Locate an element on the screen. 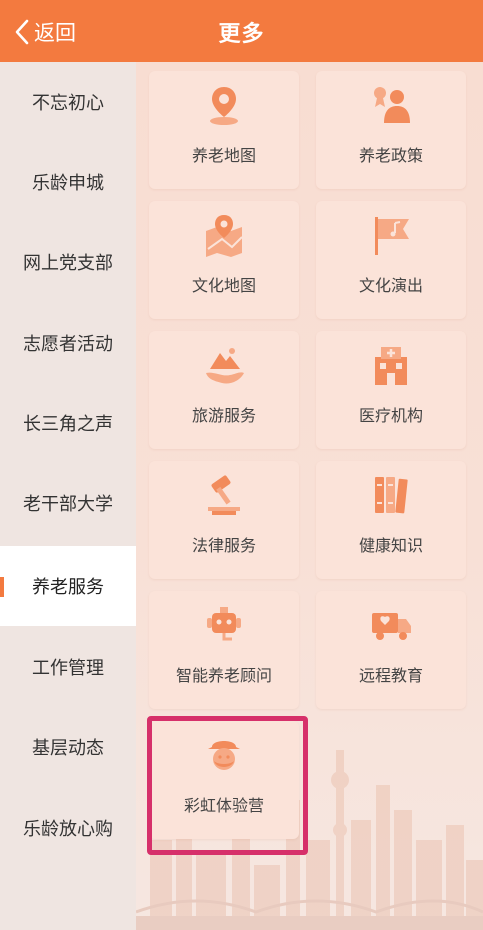 The height and width of the screenshot is (930, 483). sidebar-item-志愿者活动: 志愿者活动 is located at coordinates (68, 343).